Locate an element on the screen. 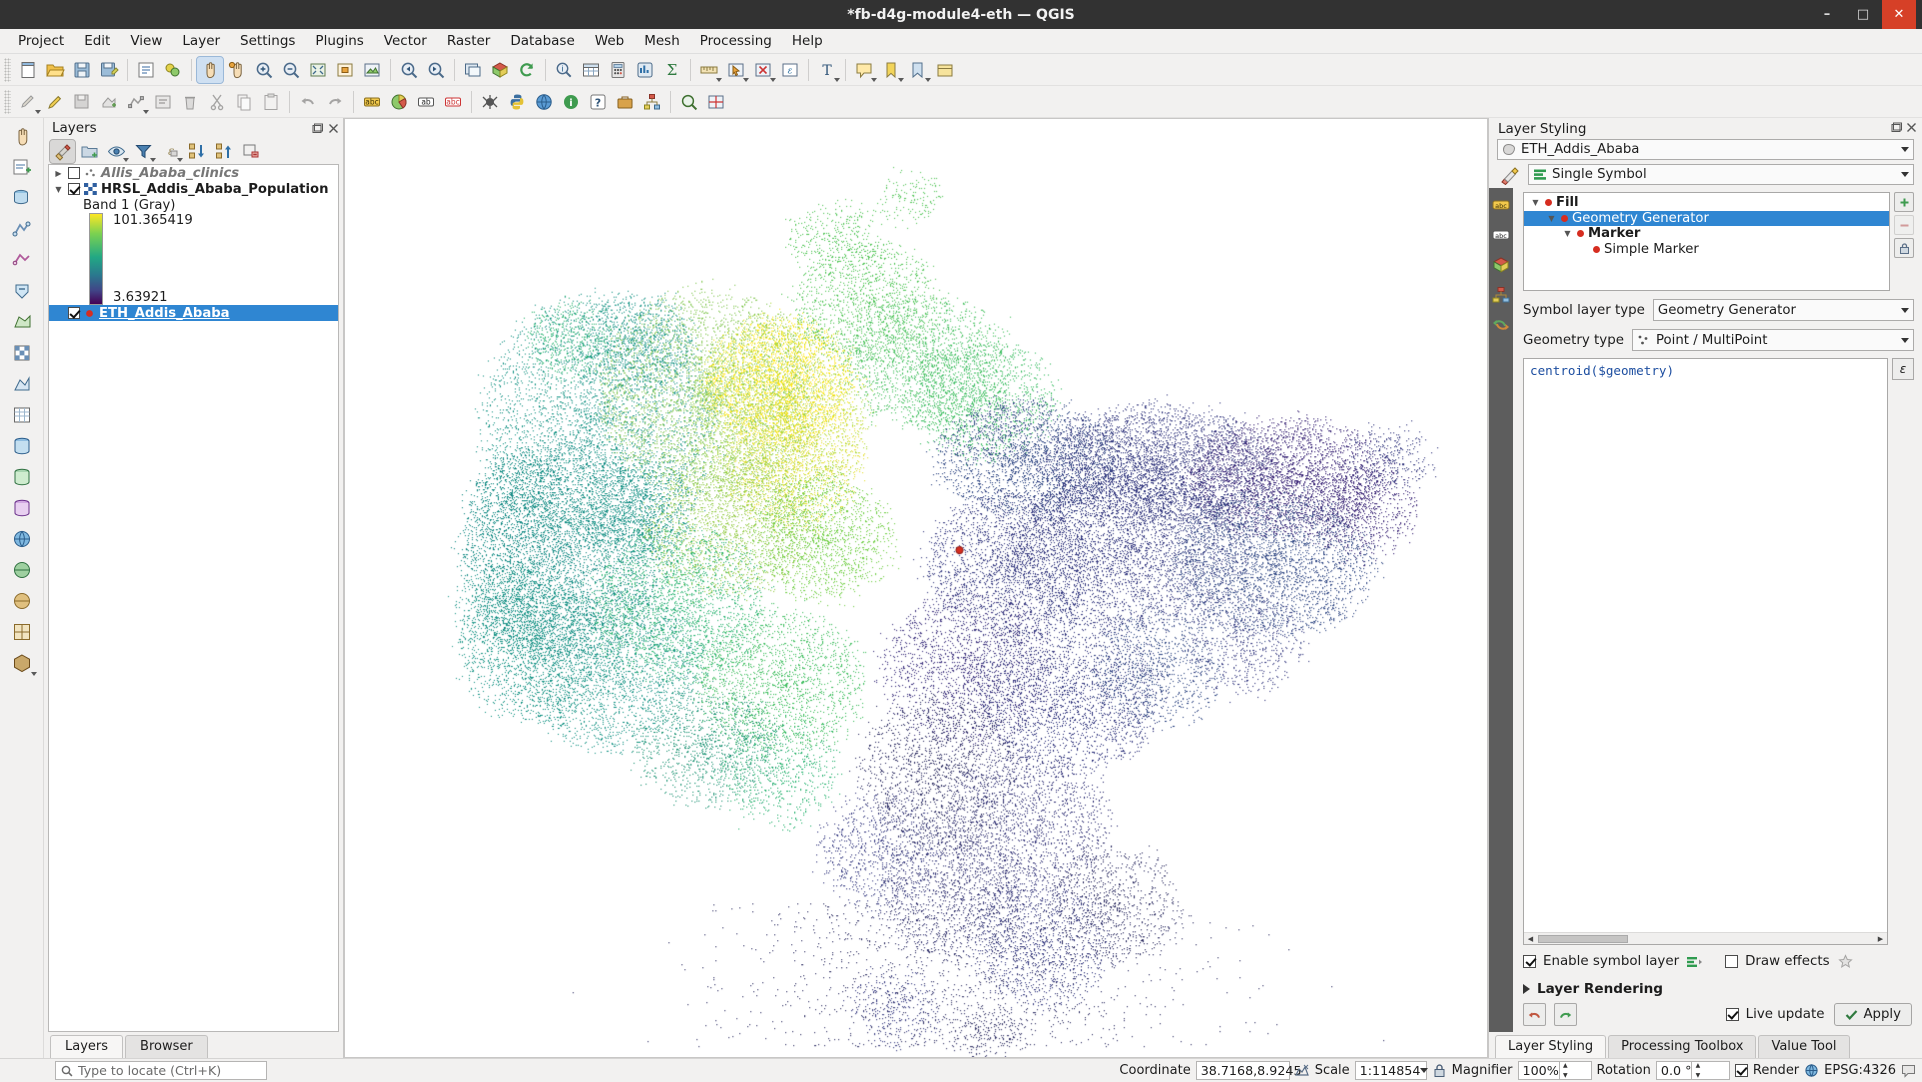  rotation-spinner: ▲ ▼ is located at coordinates (1697, 1070).